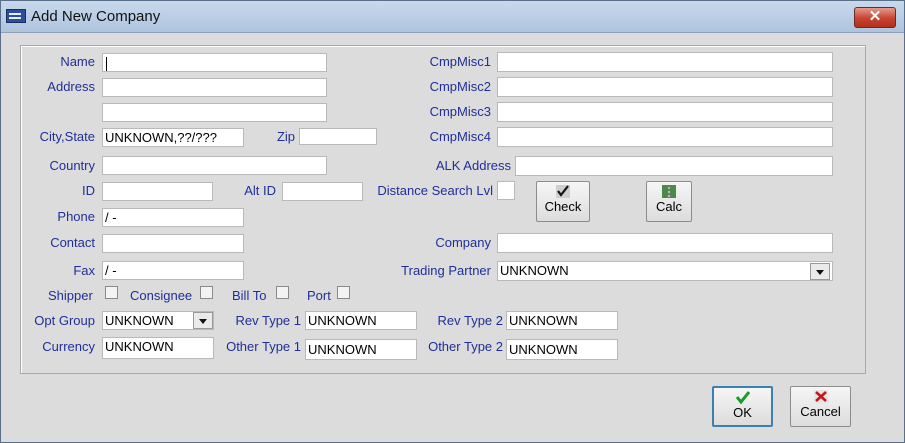 This screenshot has width=905, height=443. Describe the element at coordinates (665, 112) in the screenshot. I see `cmpmisc3-field` at that location.